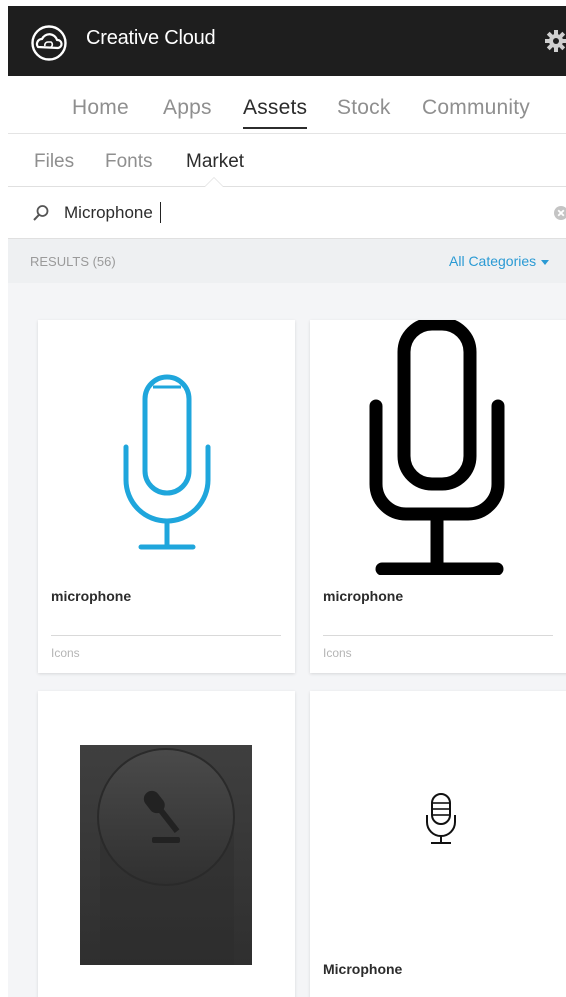 The height and width of the screenshot is (997, 566). What do you see at coordinates (54, 162) in the screenshot?
I see `subtab-files: Files` at bounding box center [54, 162].